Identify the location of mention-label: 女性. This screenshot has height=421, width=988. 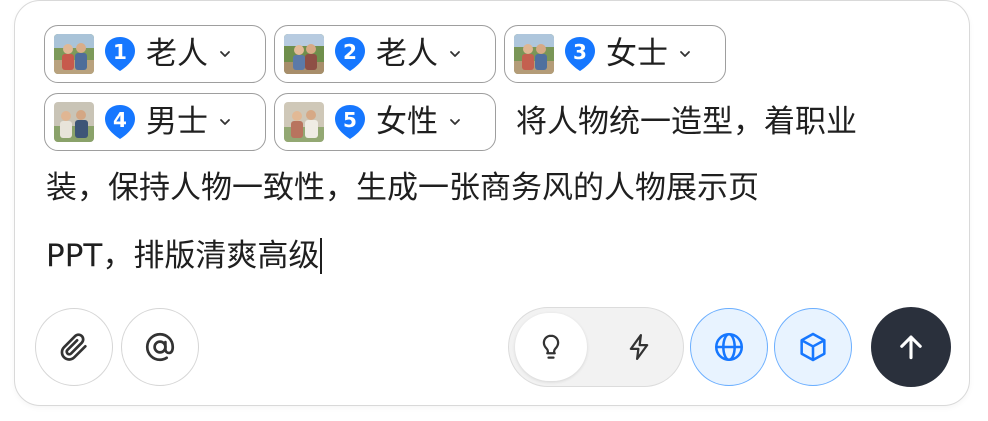
(407, 122).